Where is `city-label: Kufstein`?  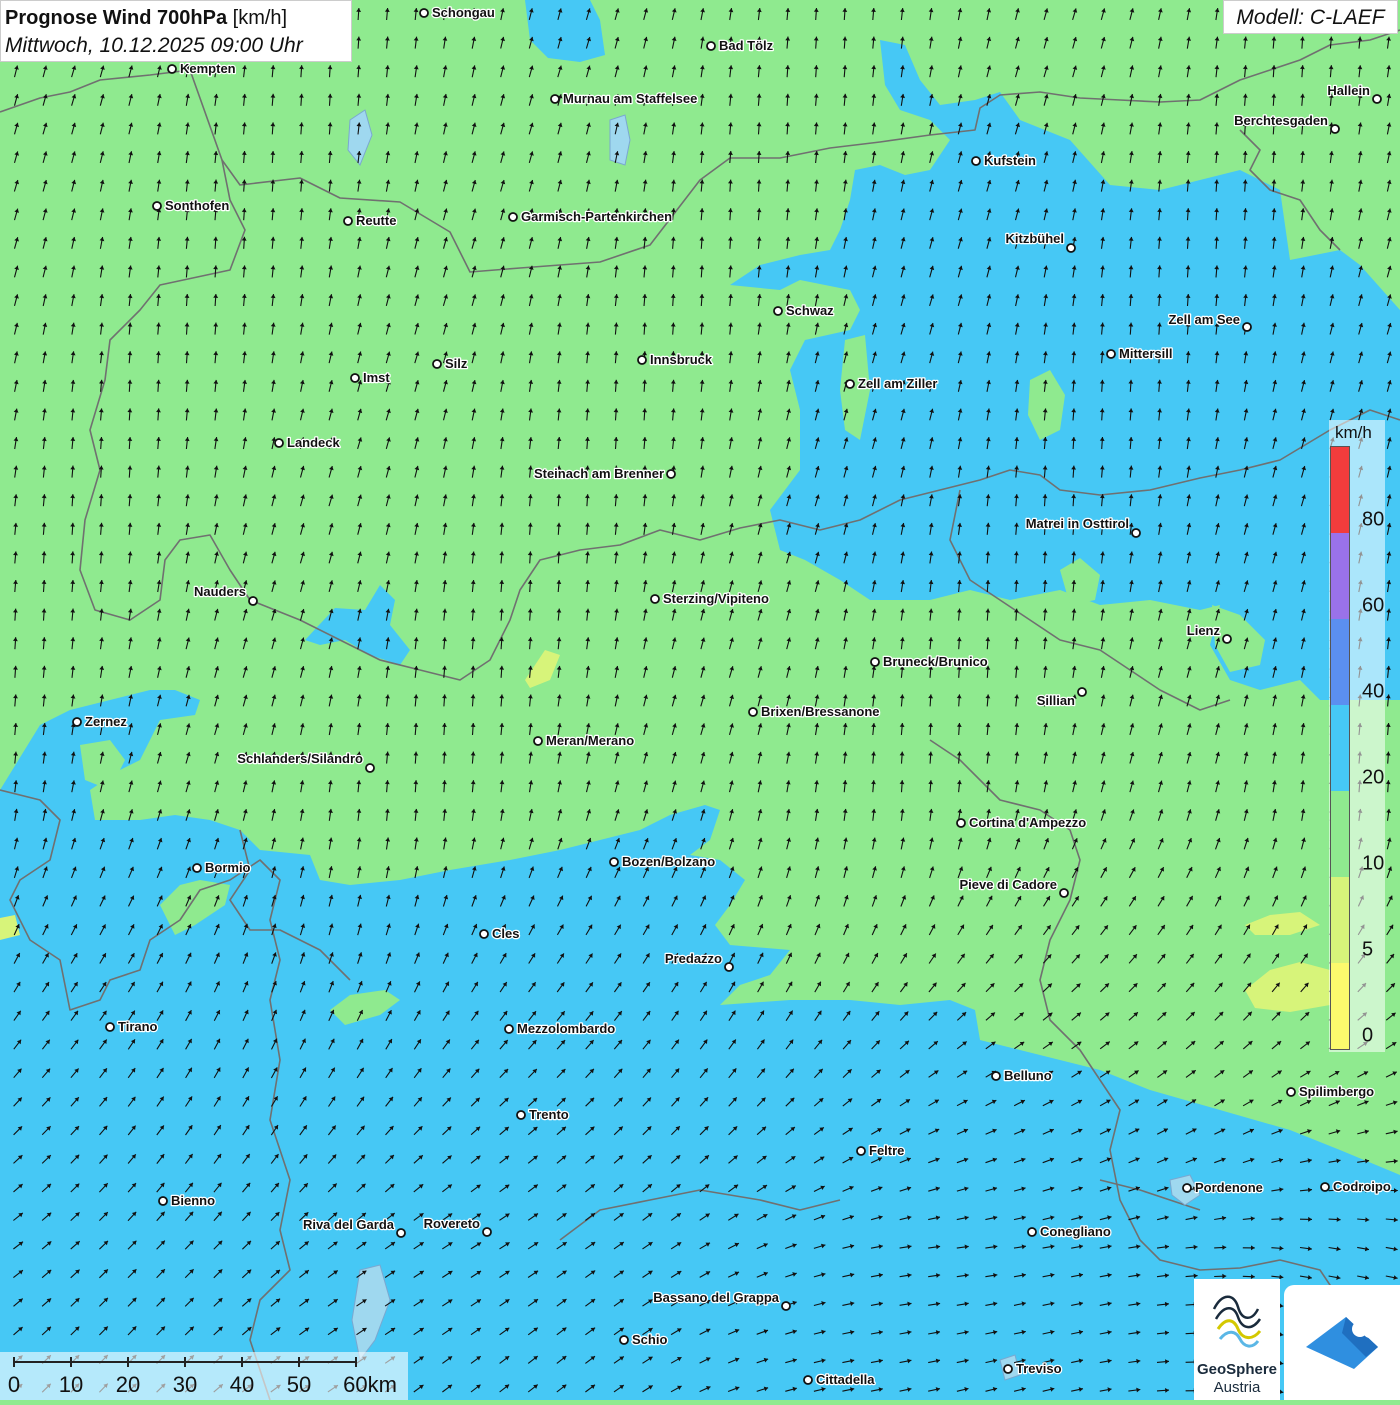
city-label: Kufstein is located at coordinates (1010, 160).